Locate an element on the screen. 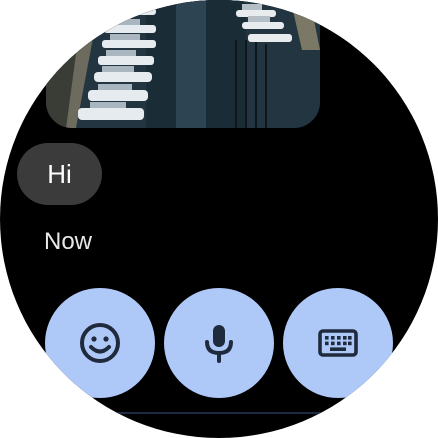 Image resolution: width=438 pixels, height=438 pixels. emoji-icon is located at coordinates (100, 343).